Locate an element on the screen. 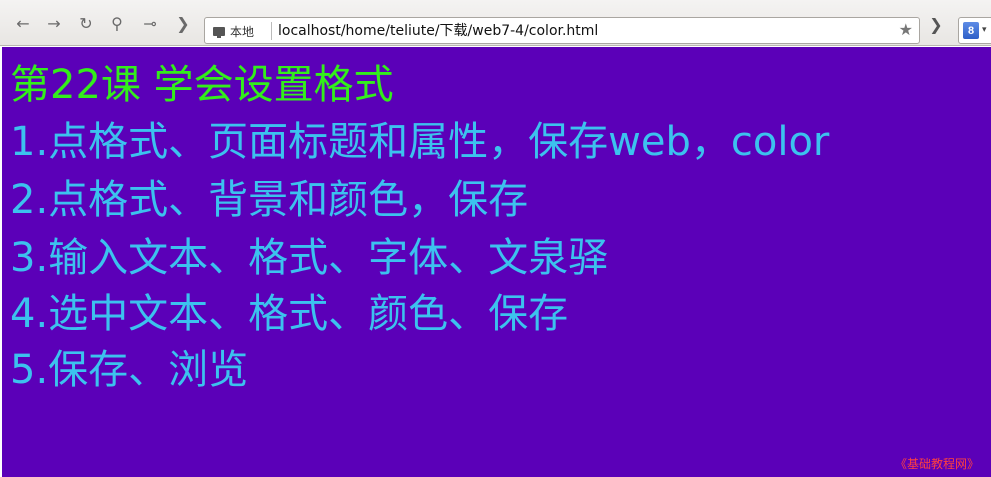 The image size is (991, 477). location-chip: 本地 is located at coordinates (233, 31).